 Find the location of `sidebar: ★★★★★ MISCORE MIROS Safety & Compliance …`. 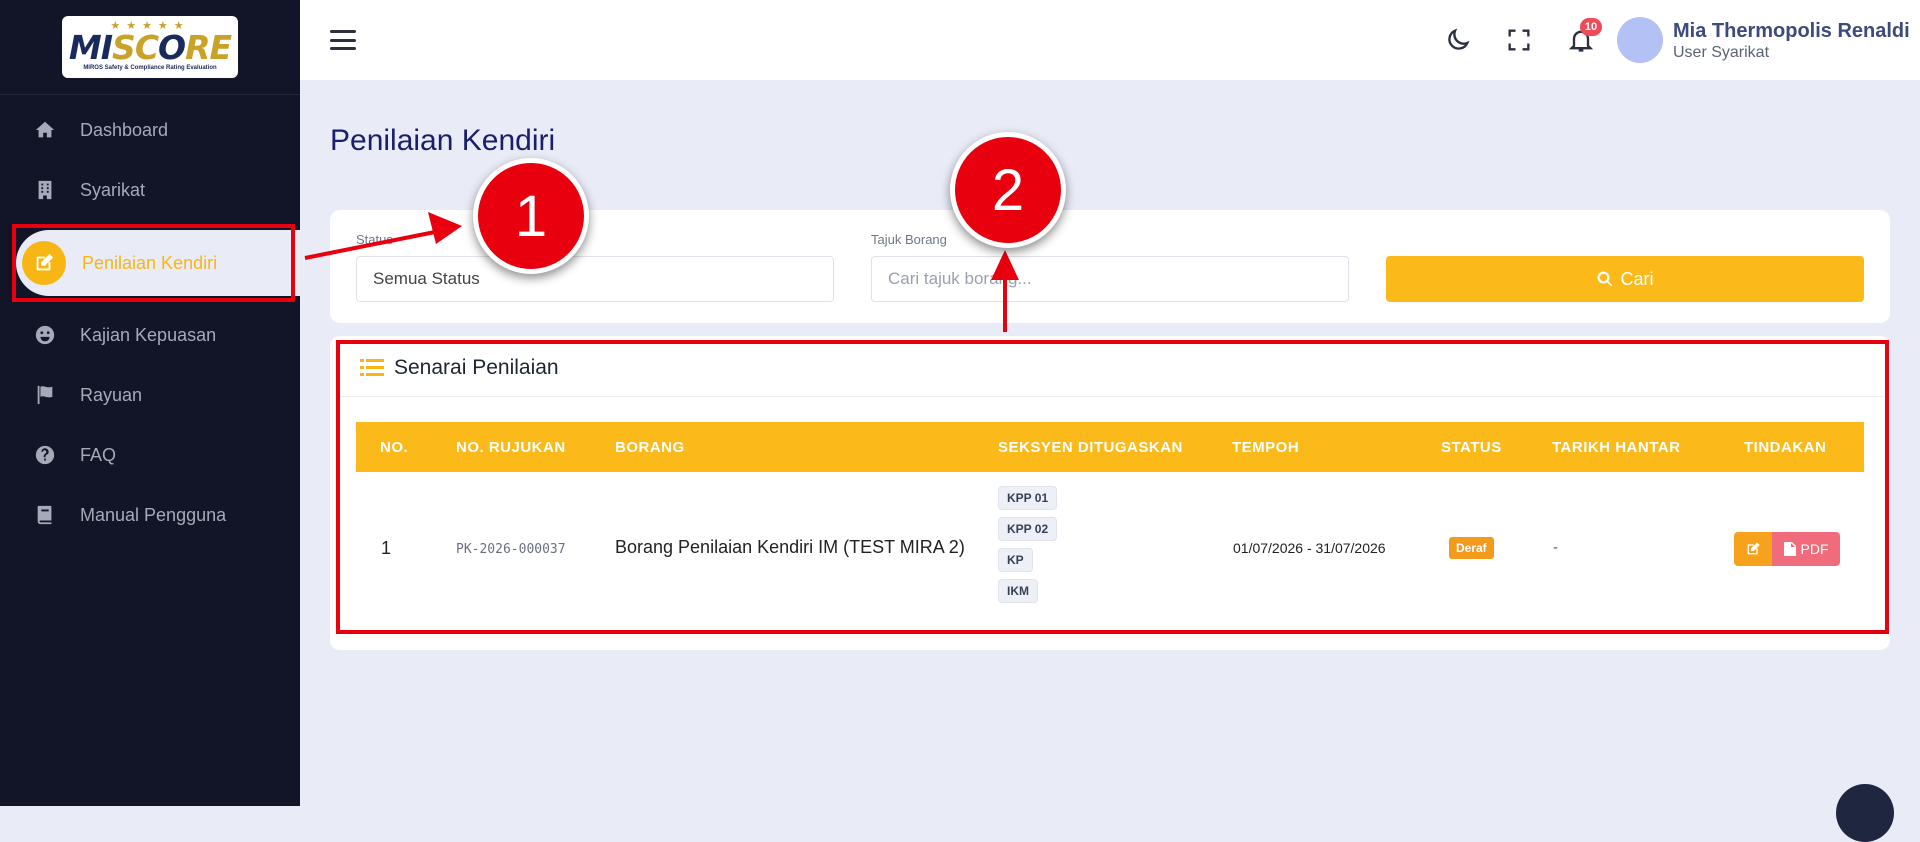

sidebar: ★★★★★ MISCORE MIROS Safety & Compliance … is located at coordinates (150, 403).